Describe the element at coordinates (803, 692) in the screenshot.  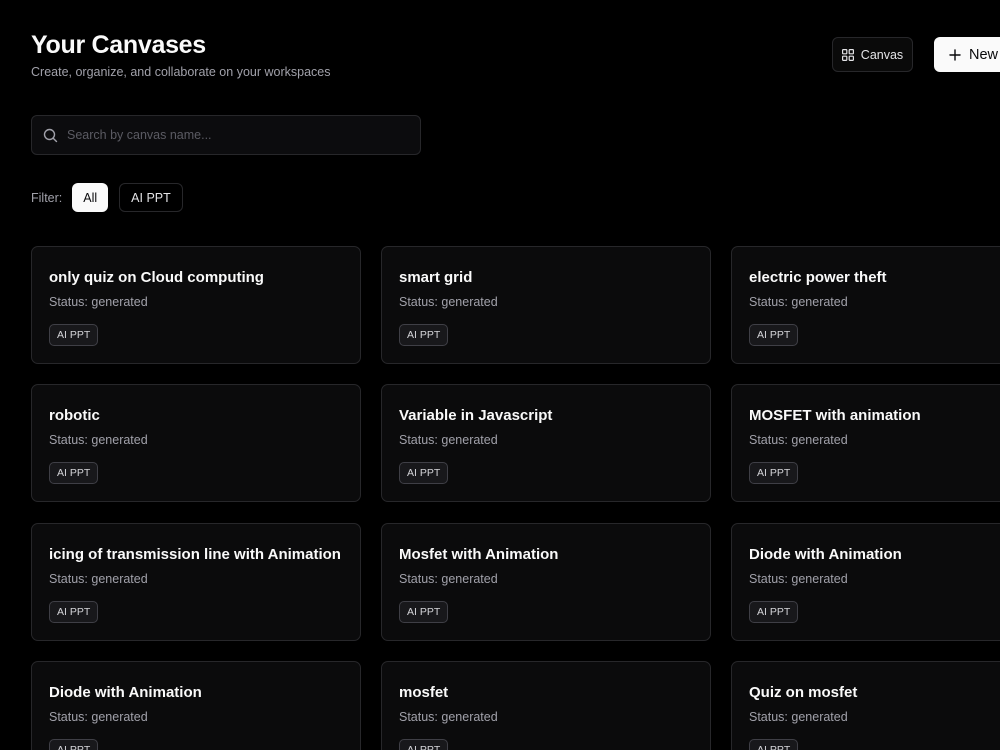
I see `canvas-card-title: Quiz on mosfet` at that location.